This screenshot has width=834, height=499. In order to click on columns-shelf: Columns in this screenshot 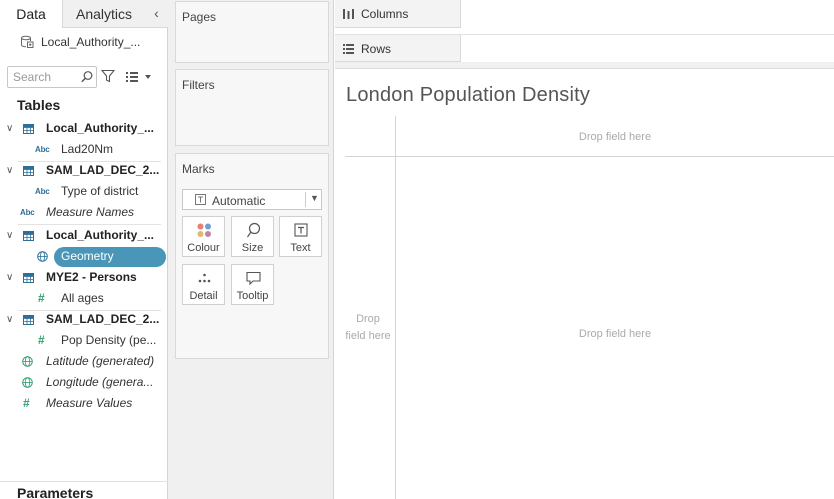, I will do `click(584, 14)`.